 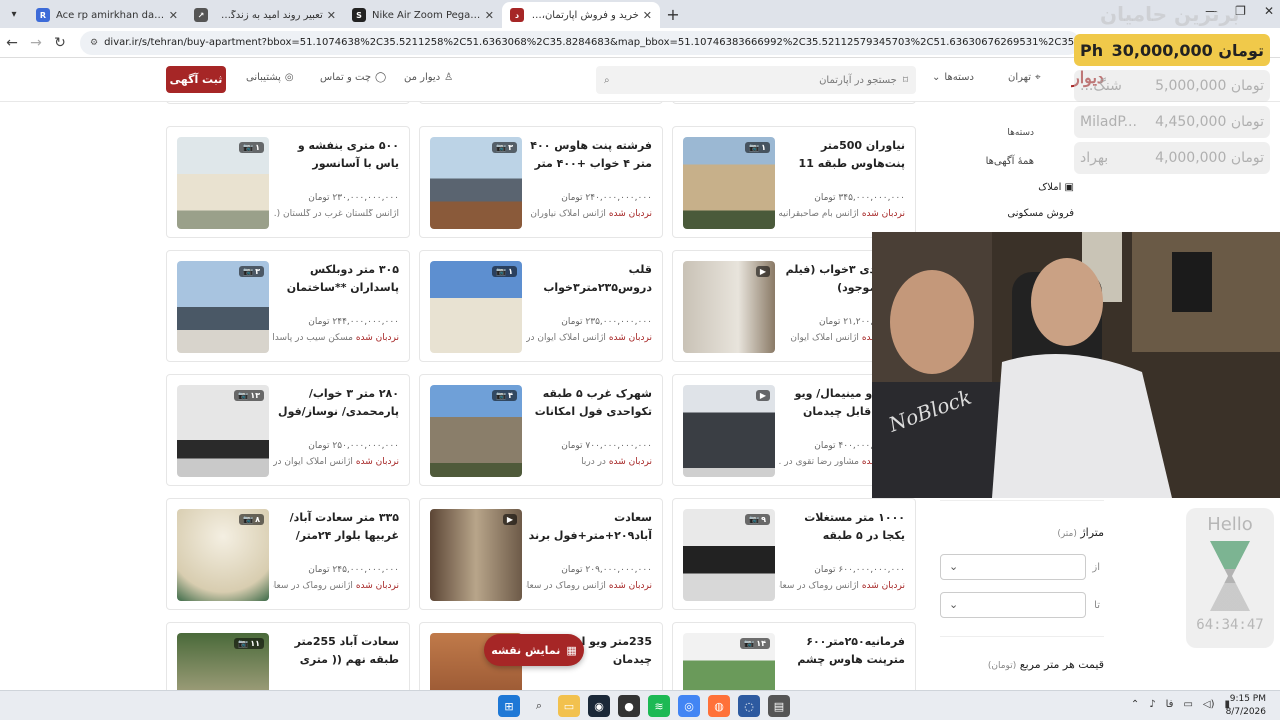 What do you see at coordinates (1246, 706) in the screenshot?
I see `taskbar-clock: 9:15 PM 8/7/2026` at bounding box center [1246, 706].